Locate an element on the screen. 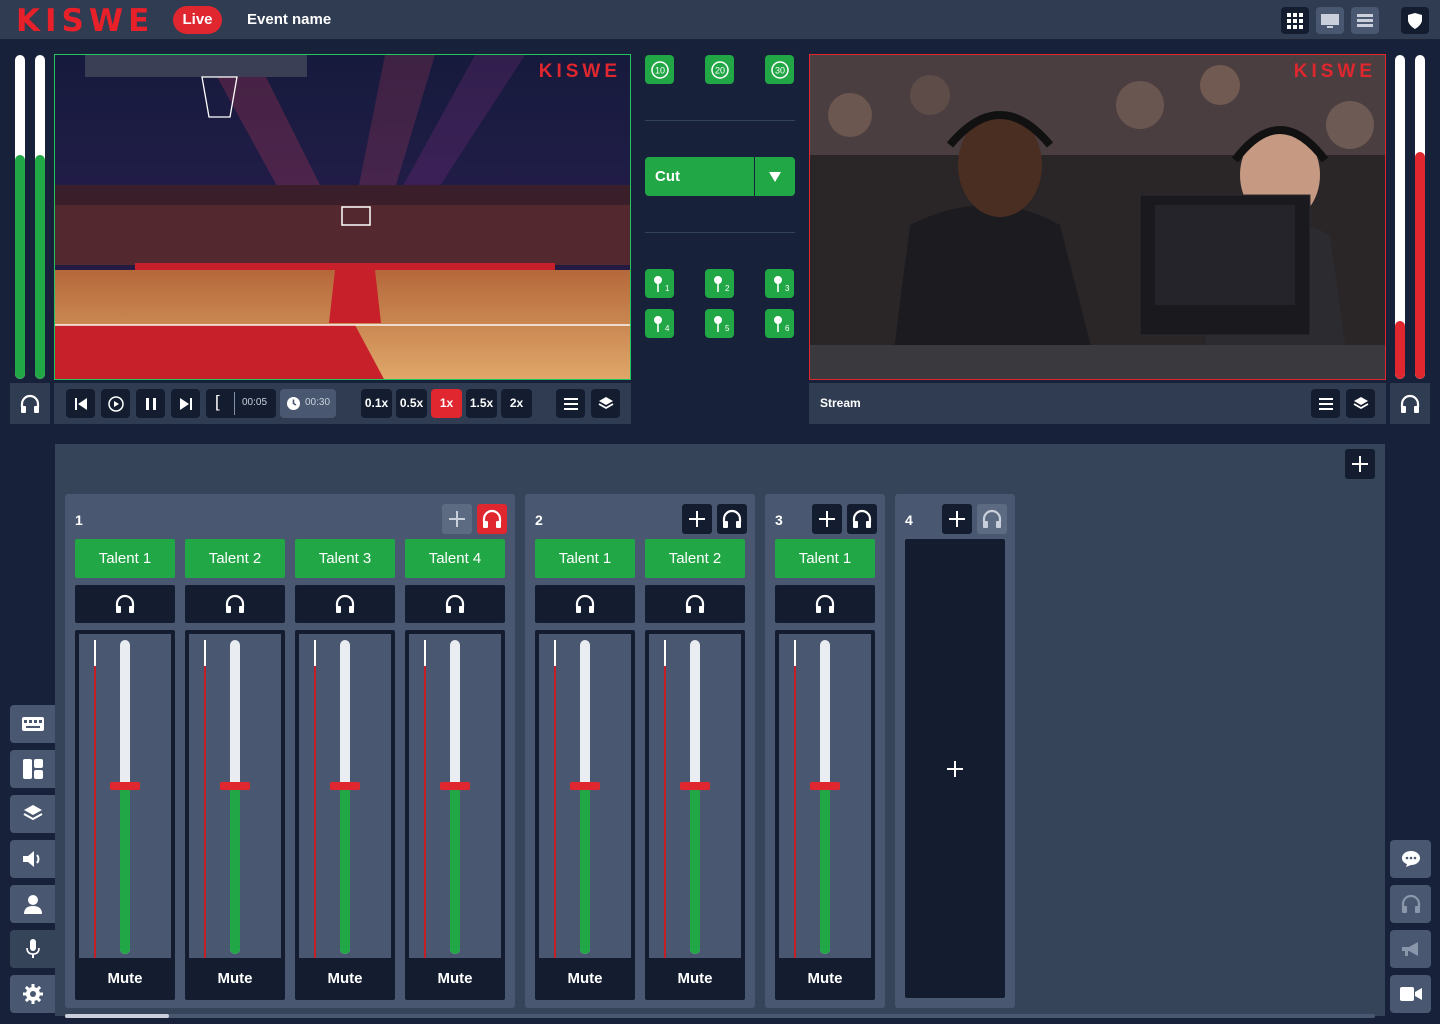  marker-1-button: 1 is located at coordinates (659, 283).